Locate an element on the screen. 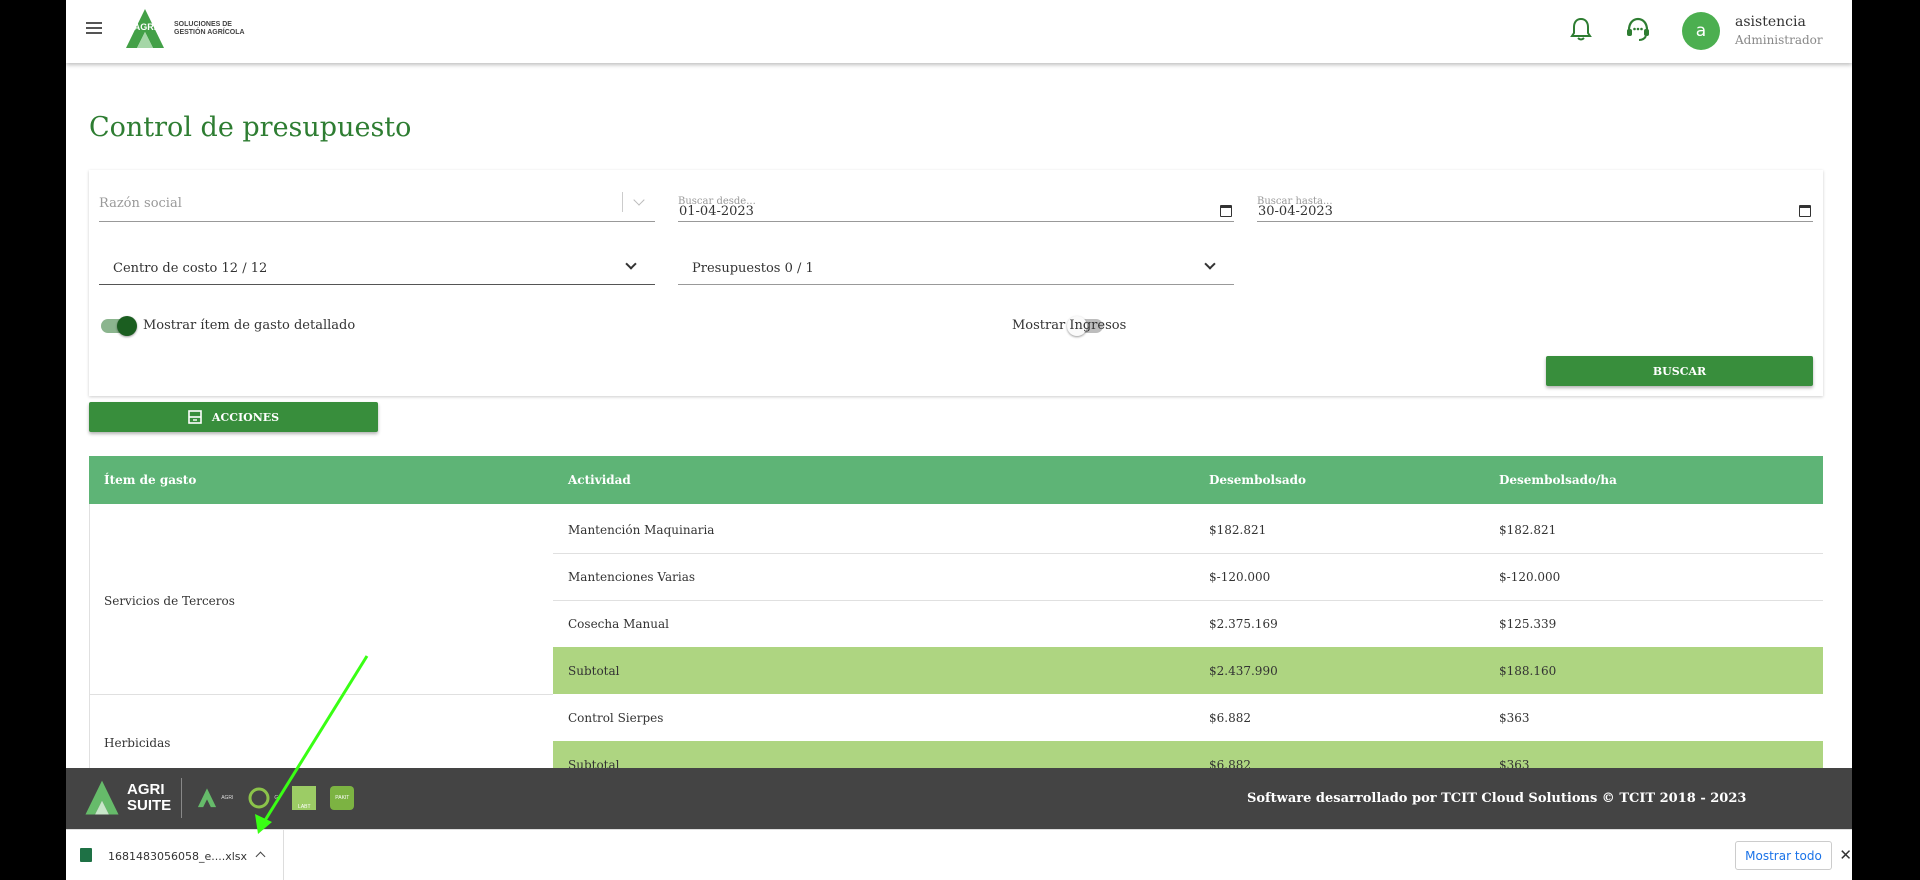 The image size is (1920, 880). logo-line-1: SOLUCIONES DE is located at coordinates (203, 24).